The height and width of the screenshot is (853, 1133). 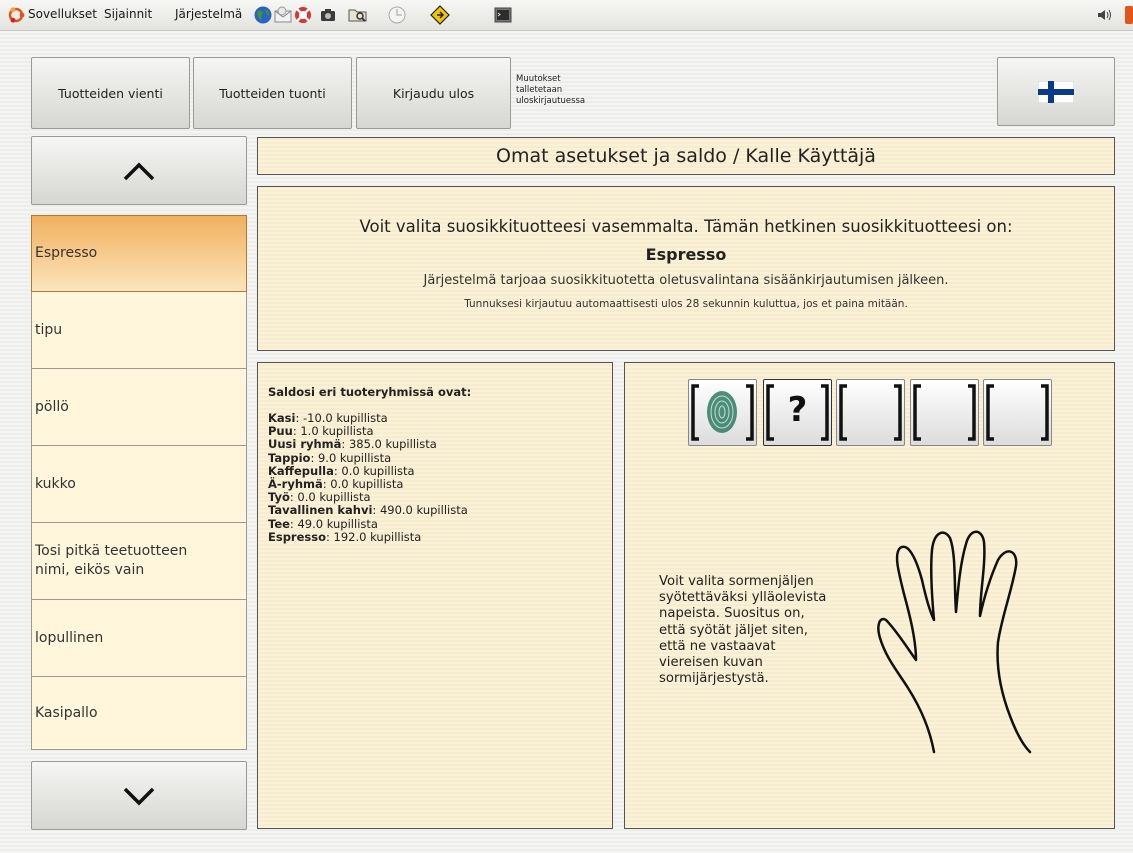 What do you see at coordinates (397, 15) in the screenshot?
I see `chat-icon` at bounding box center [397, 15].